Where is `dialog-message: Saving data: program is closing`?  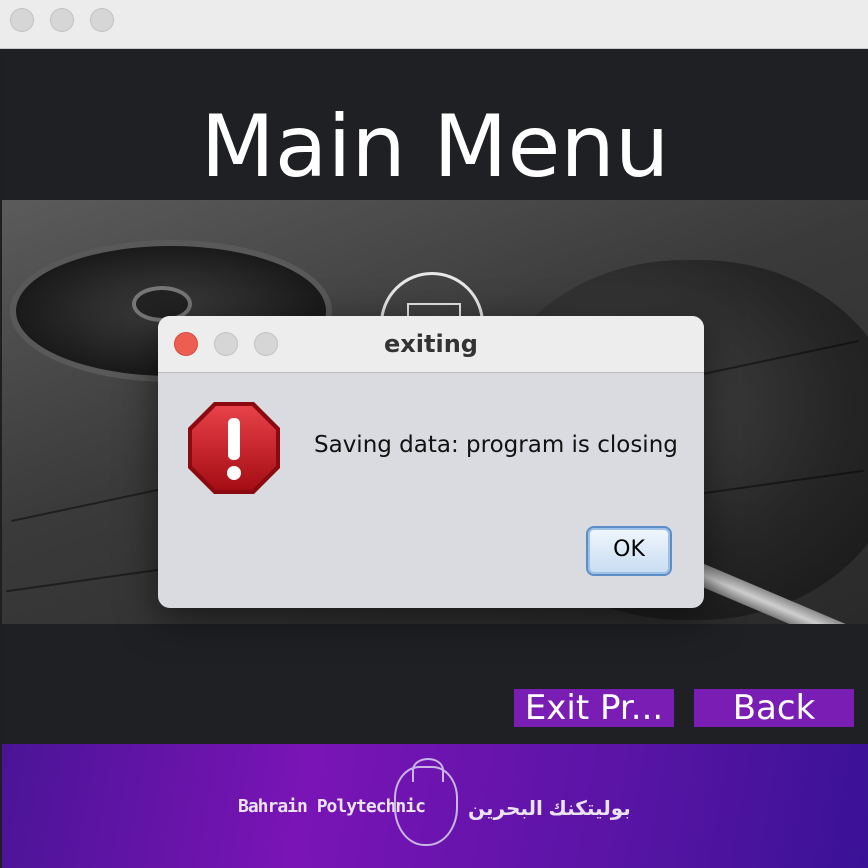
dialog-message: Saving data: program is closing is located at coordinates (496, 445).